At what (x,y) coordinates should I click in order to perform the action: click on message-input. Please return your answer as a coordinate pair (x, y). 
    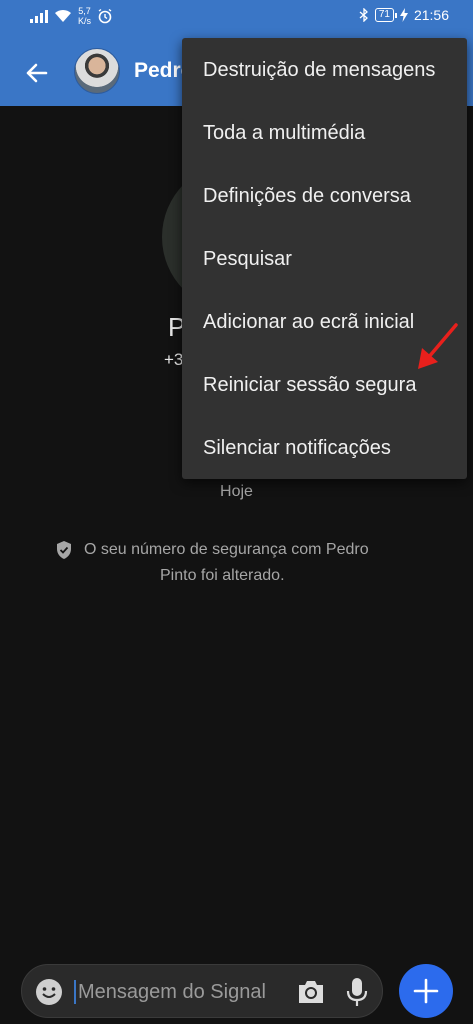
    Looking at the image, I should click on (185, 992).